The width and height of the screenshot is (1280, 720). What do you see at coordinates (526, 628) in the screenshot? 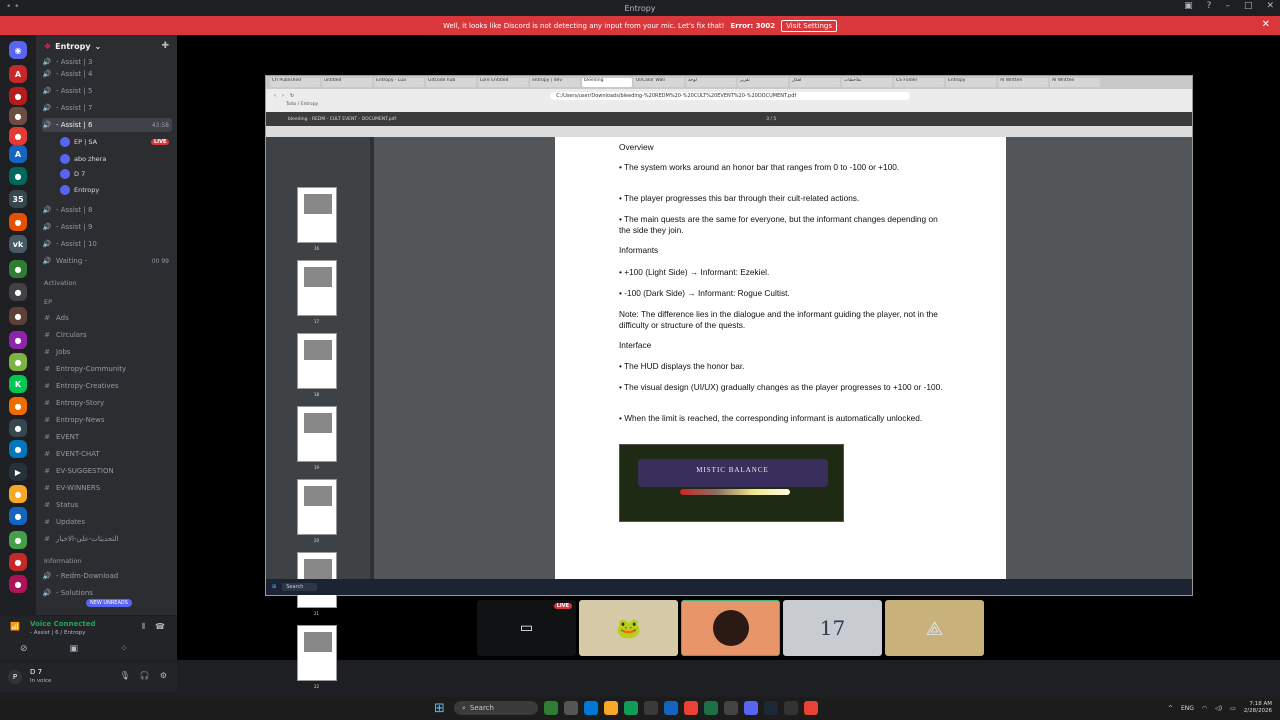
I see `participant-tile-stream: ▭ LIVE` at bounding box center [526, 628].